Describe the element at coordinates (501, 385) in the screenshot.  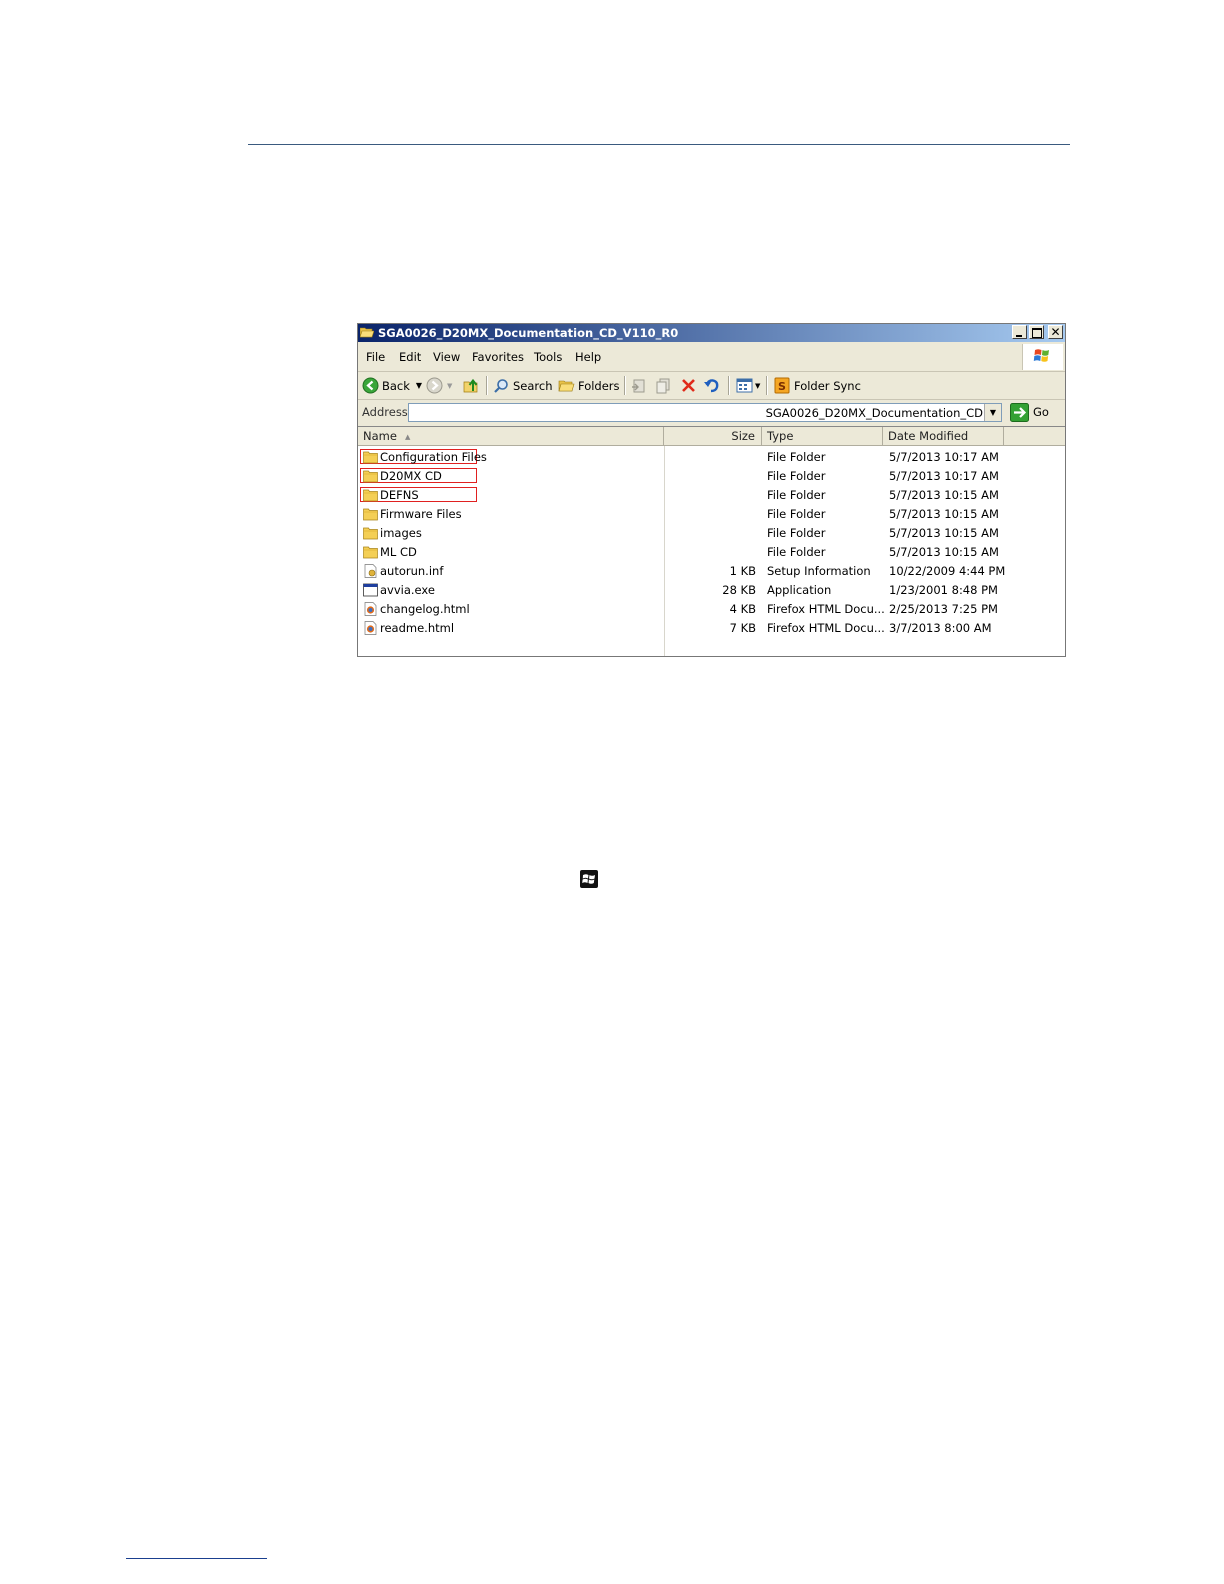
I see `search-icon` at that location.